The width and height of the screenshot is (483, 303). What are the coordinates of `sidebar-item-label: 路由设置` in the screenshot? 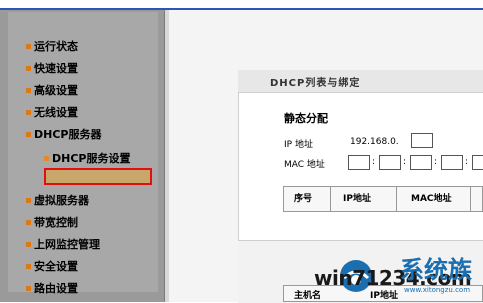 It's located at (56, 288).